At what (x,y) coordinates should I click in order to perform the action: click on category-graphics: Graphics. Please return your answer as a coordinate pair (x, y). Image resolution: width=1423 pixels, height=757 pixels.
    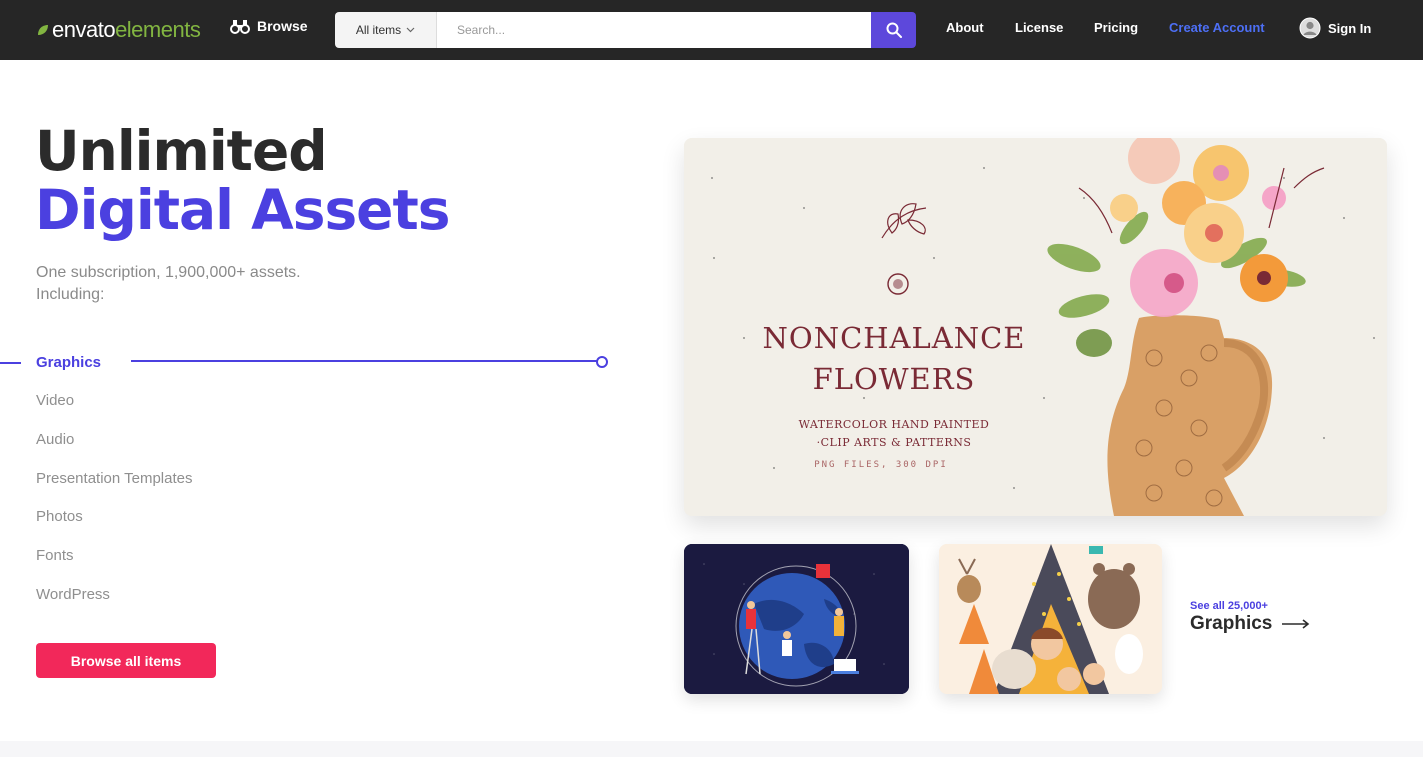
    Looking at the image, I should click on (68, 362).